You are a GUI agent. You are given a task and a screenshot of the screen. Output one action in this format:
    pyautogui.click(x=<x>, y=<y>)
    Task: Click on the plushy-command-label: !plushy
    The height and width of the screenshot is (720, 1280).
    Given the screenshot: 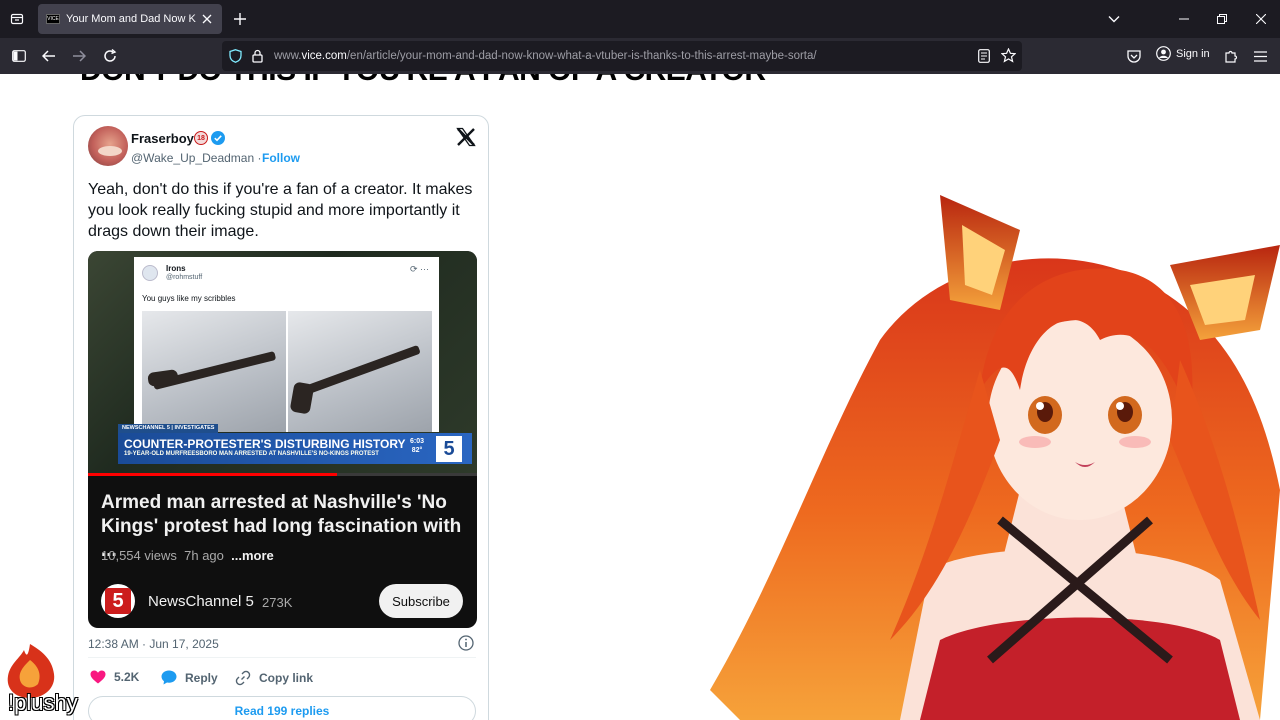 What is the action you would take?
    pyautogui.click(x=42, y=702)
    